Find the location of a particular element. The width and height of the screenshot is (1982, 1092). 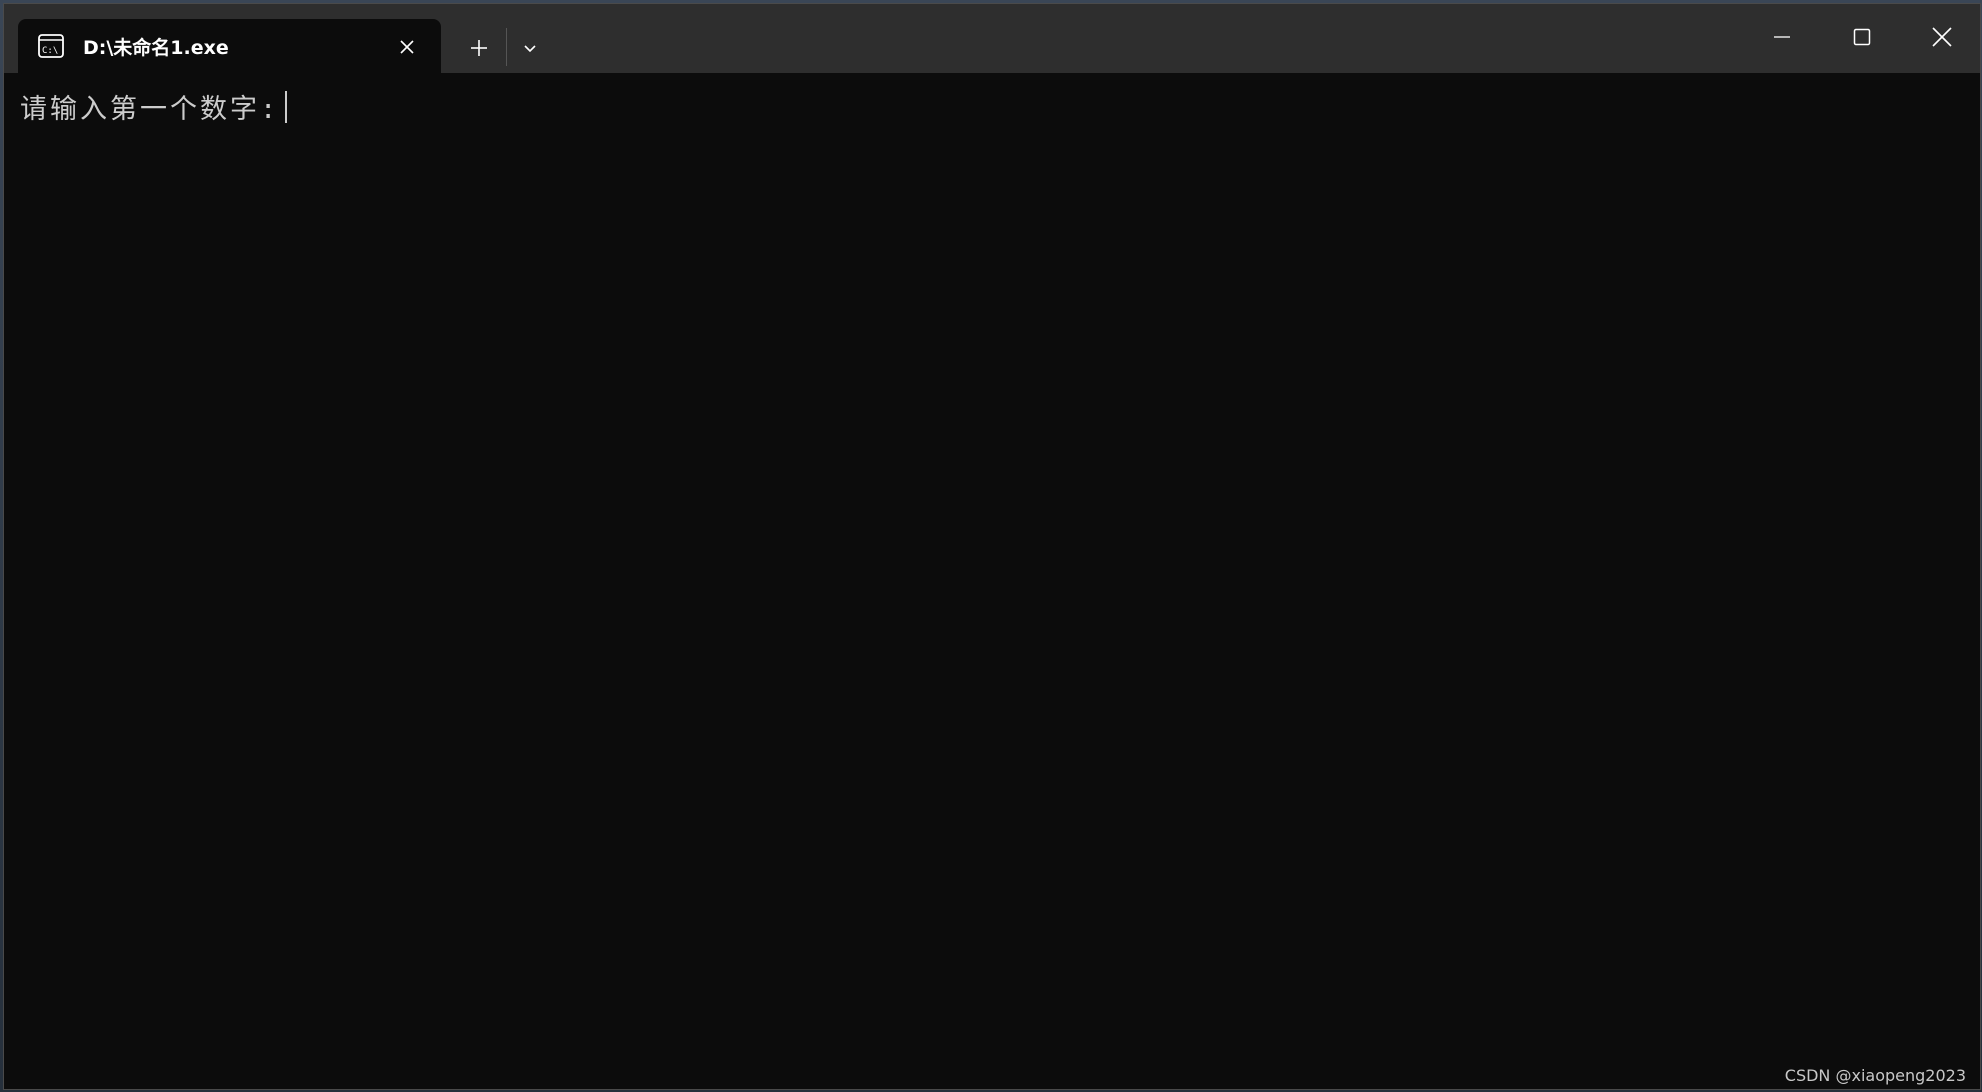

prompt-line: 请输入第一个数字: is located at coordinates (154, 106).